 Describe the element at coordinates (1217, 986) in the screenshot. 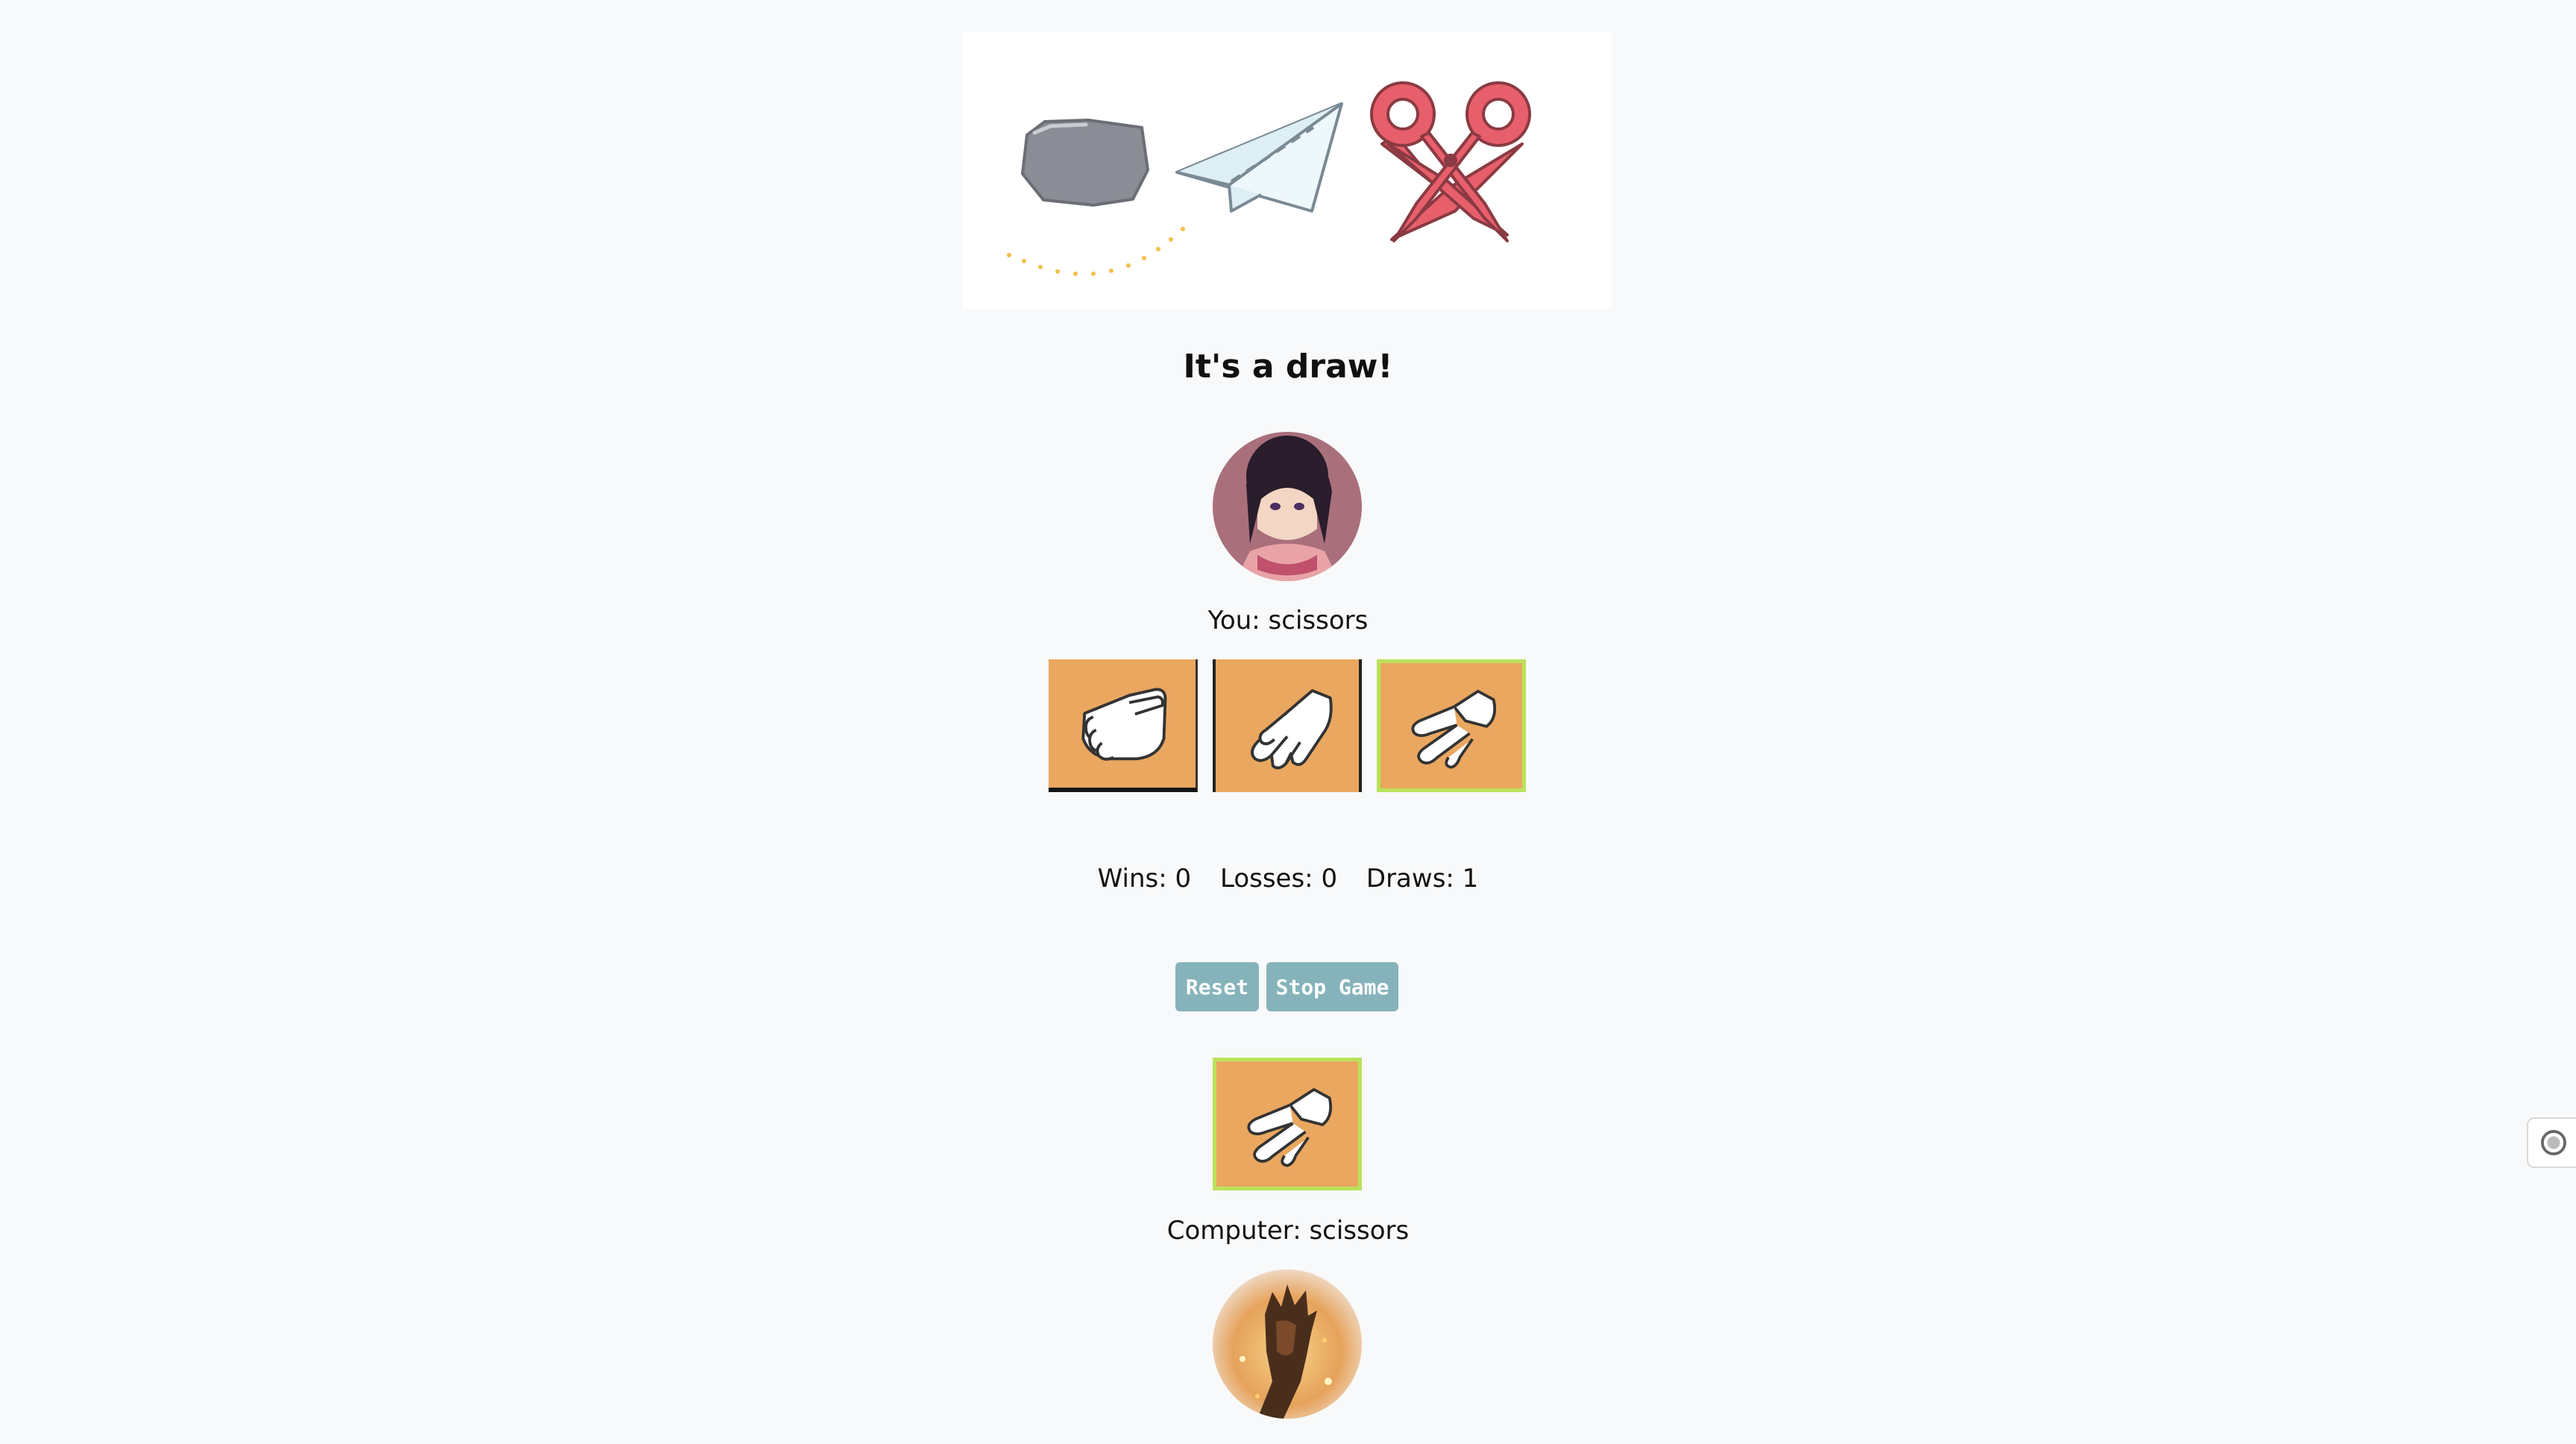

I see `reset-button: Reset` at that location.